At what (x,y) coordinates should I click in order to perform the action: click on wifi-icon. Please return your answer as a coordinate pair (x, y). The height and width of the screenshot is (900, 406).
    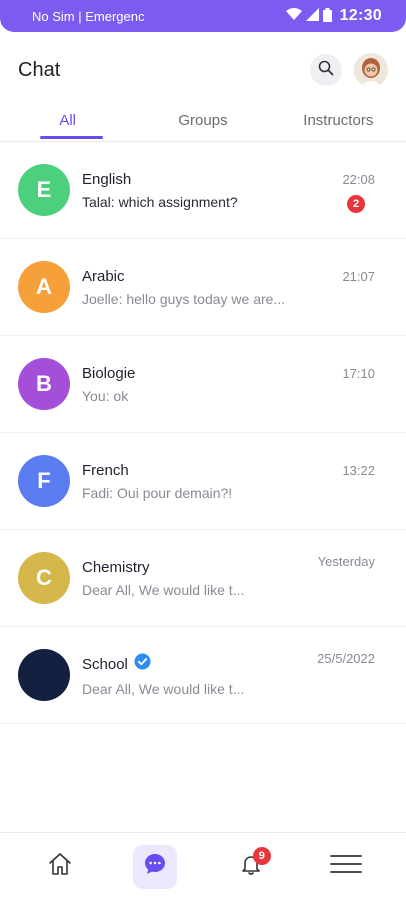
    Looking at the image, I should click on (293, 16).